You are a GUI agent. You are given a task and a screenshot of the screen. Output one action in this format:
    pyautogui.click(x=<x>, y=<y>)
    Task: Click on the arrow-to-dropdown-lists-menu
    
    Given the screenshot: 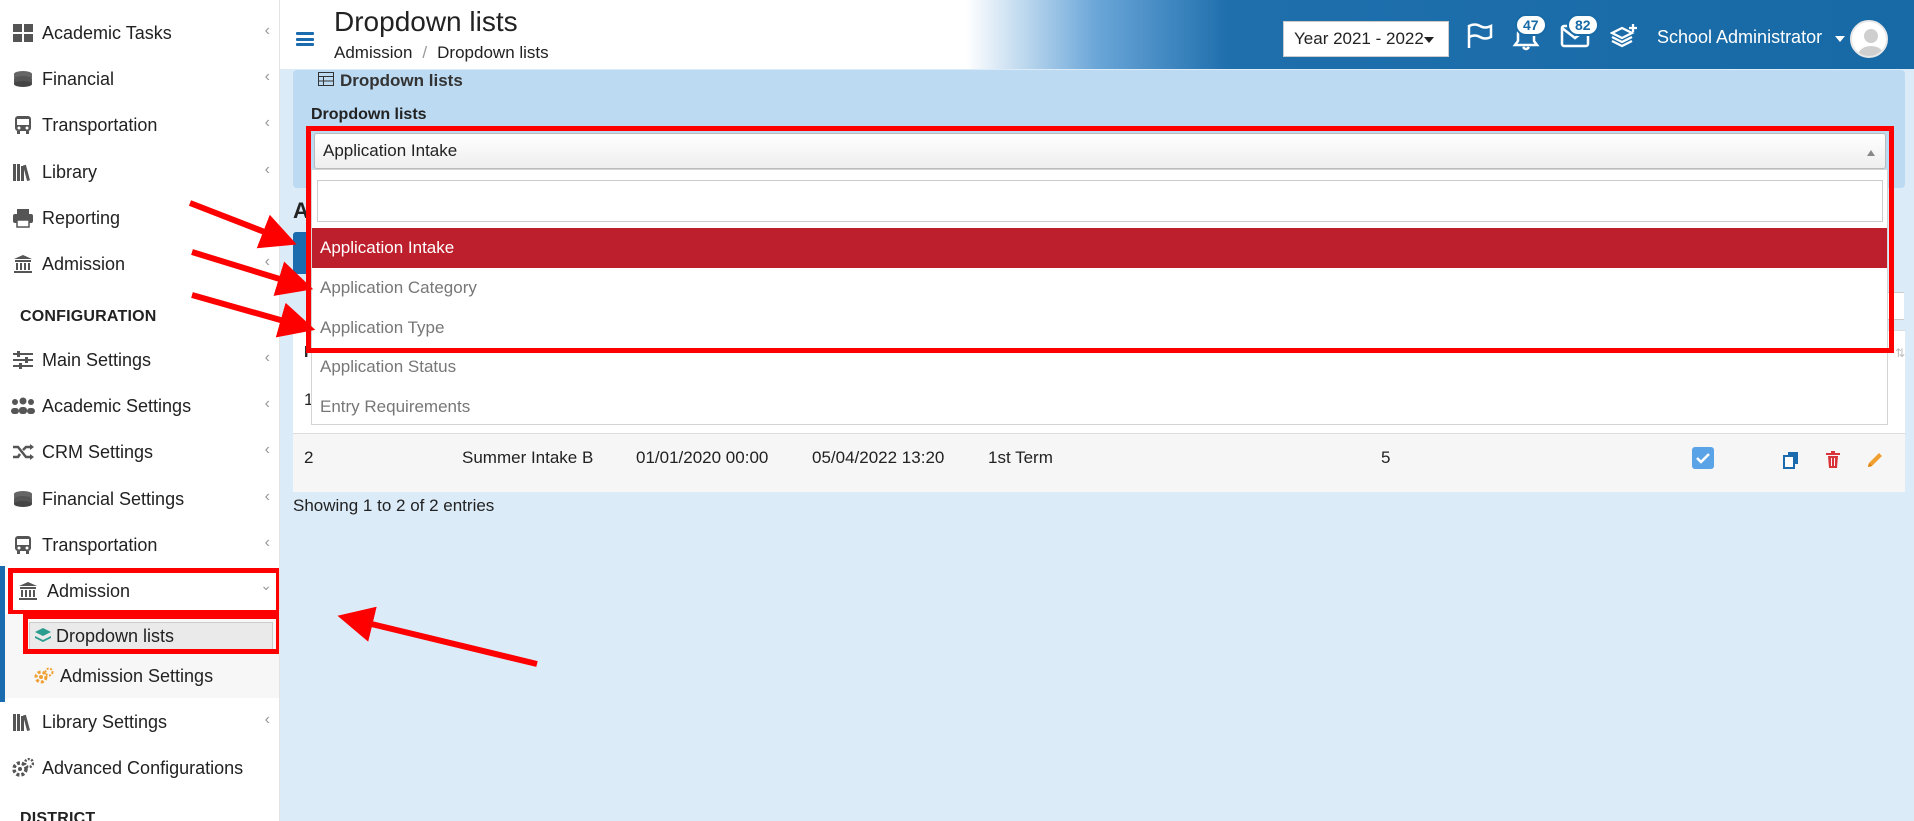 What is the action you would take?
    pyautogui.click(x=437, y=636)
    